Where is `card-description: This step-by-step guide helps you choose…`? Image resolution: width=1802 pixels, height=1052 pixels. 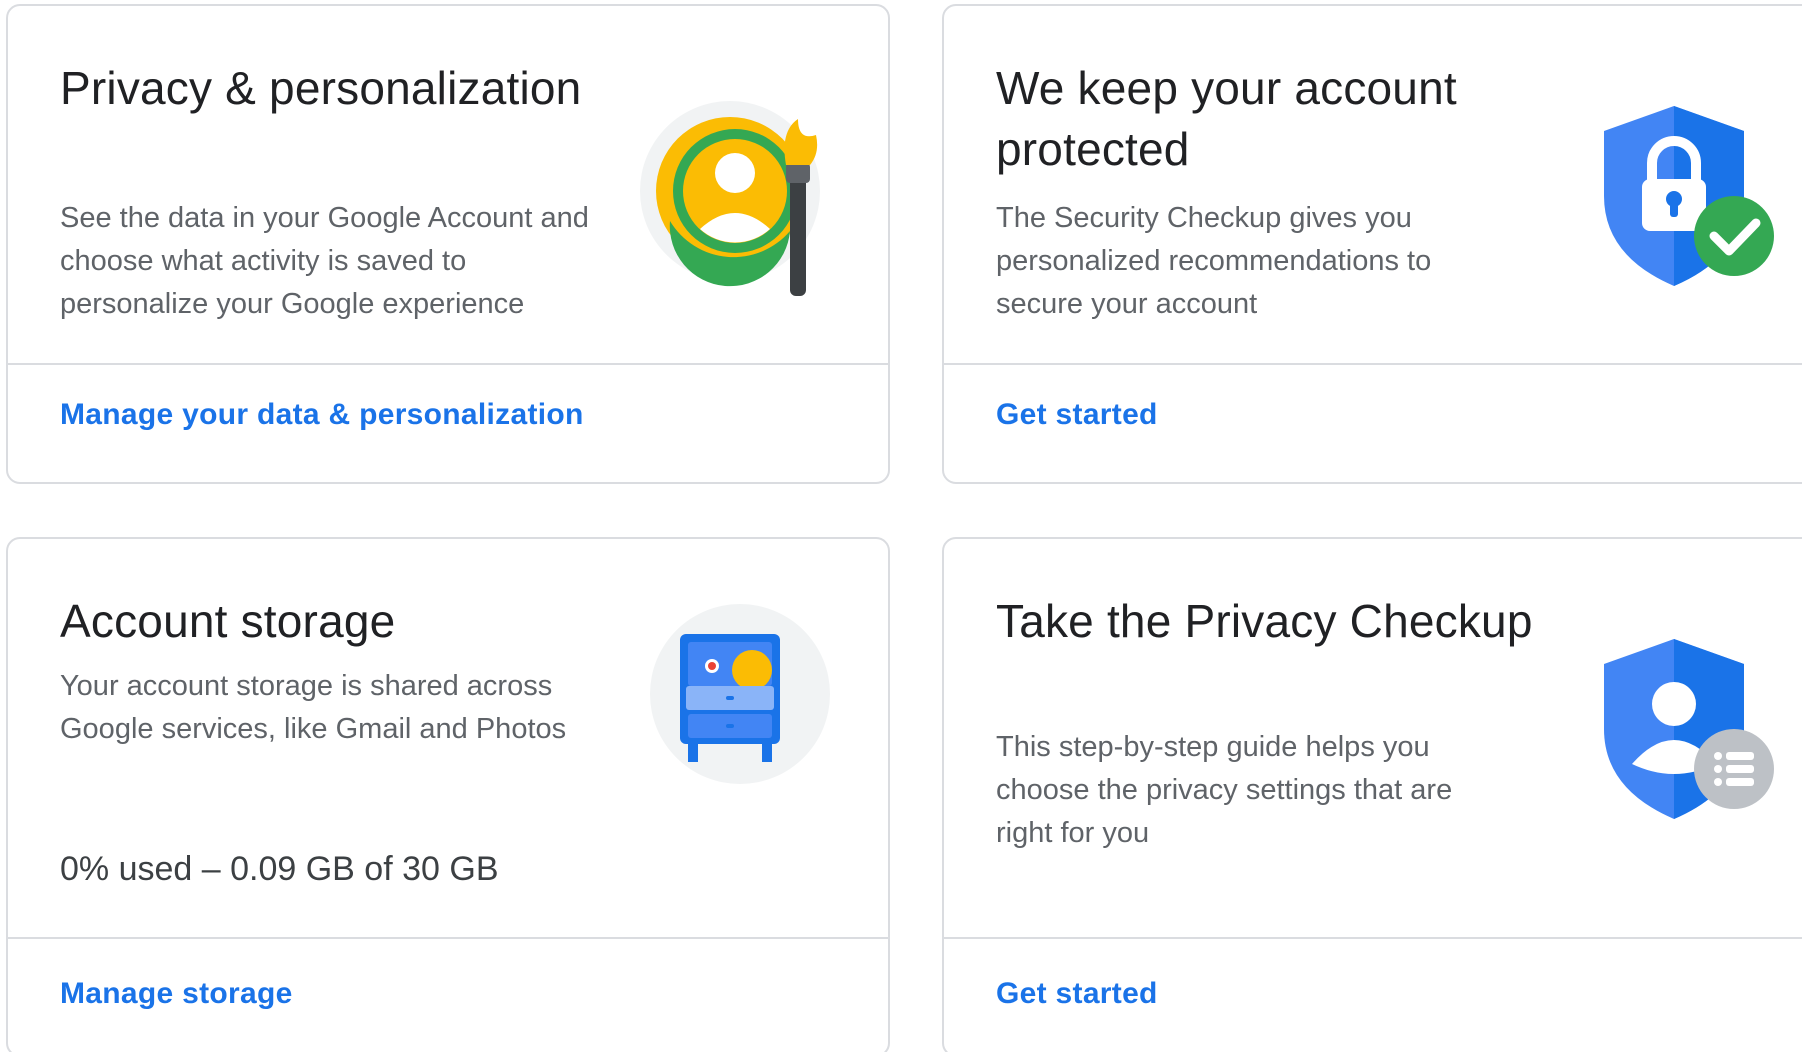
card-description: This step-by-step guide helps you choose… is located at coordinates (1224, 790).